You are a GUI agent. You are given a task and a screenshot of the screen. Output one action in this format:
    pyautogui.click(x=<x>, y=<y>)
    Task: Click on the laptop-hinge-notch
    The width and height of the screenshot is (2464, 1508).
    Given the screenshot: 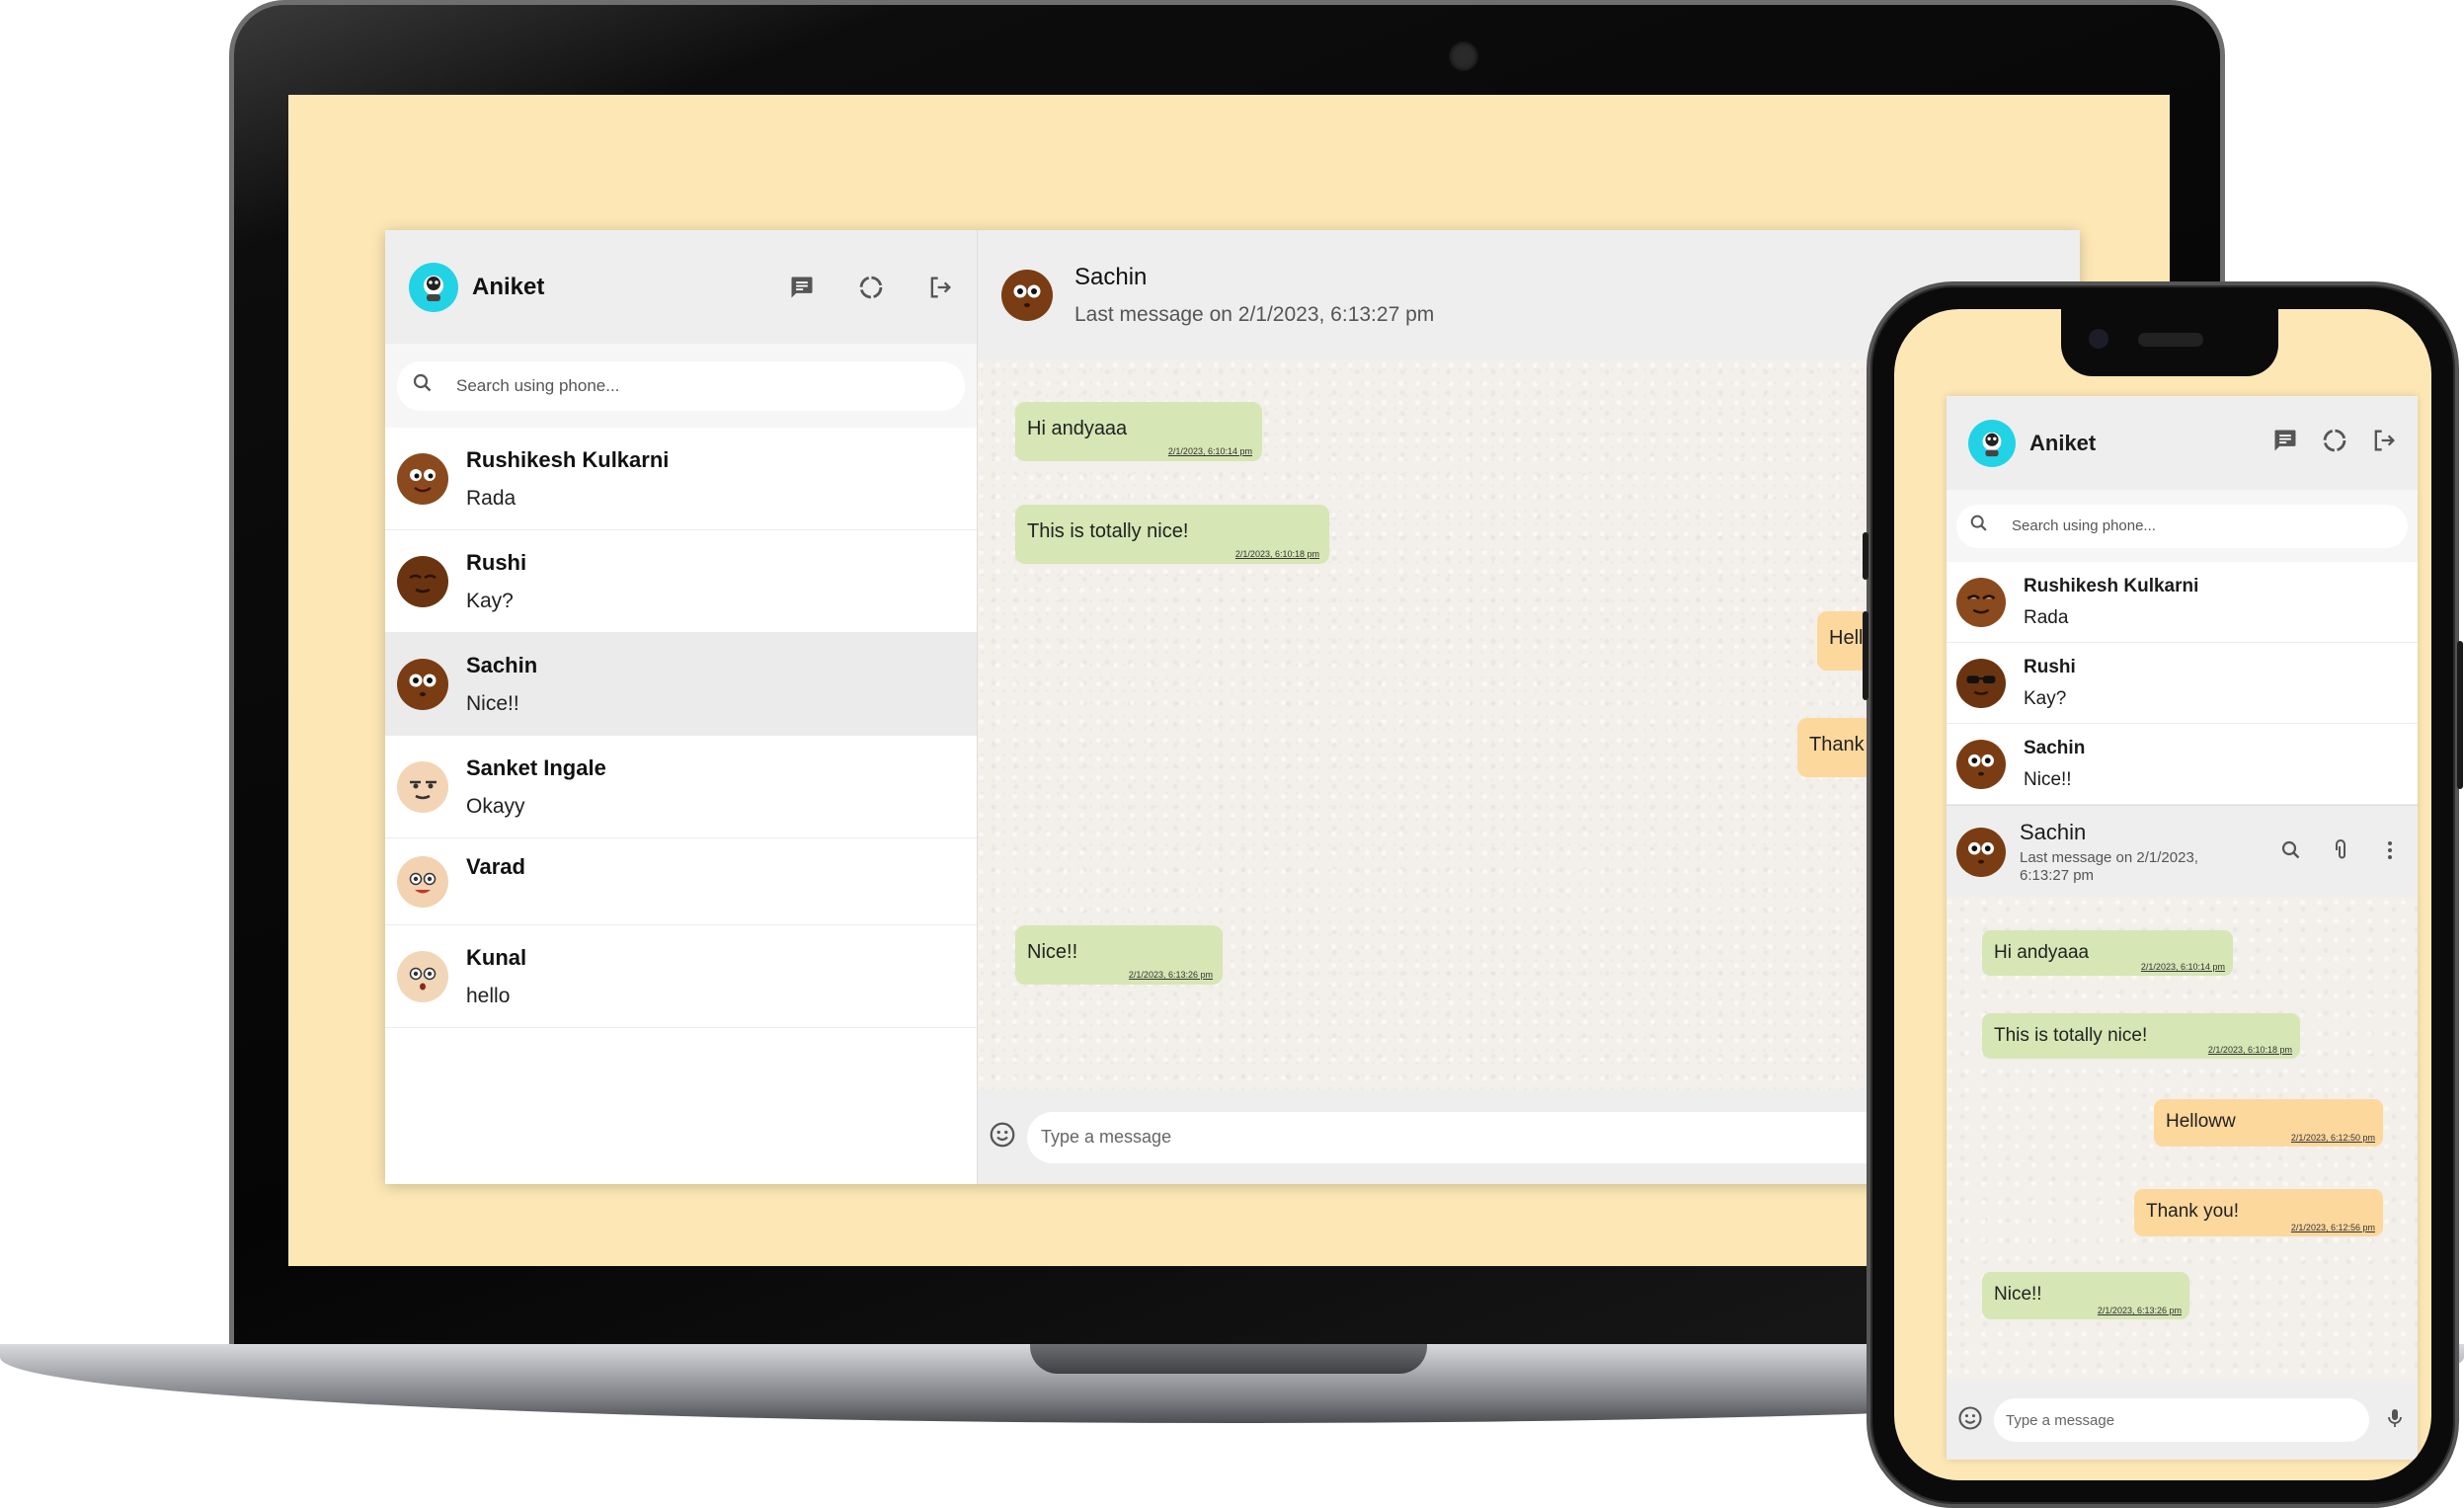 What is the action you would take?
    pyautogui.click(x=1228, y=1359)
    